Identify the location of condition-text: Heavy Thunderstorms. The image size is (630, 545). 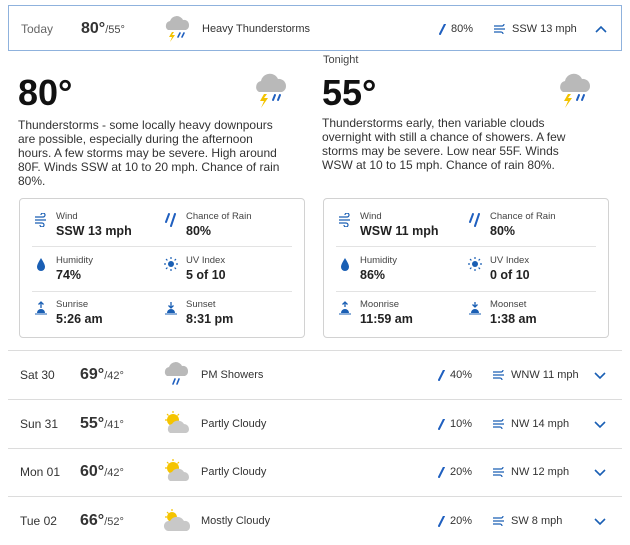
(256, 29).